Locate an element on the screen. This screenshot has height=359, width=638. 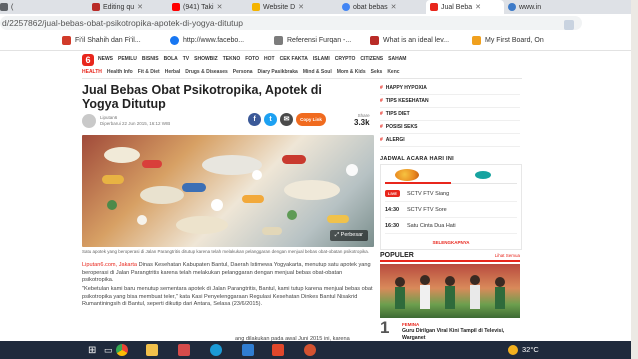
nav-item: TV is located at coordinates (186, 59).